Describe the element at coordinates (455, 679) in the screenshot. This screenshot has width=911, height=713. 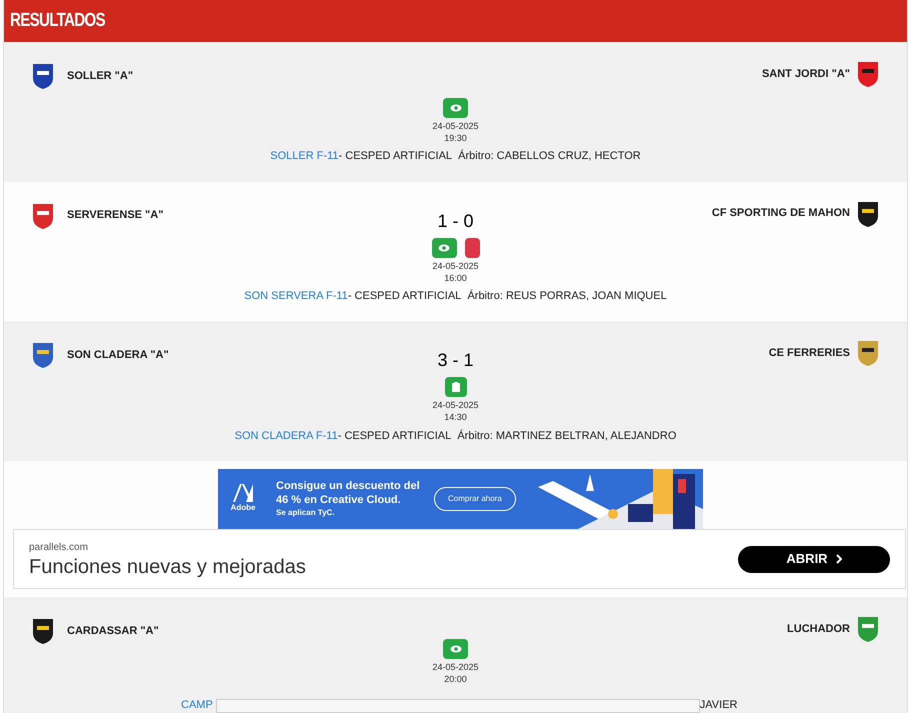
I see `match-time: 20:00` at that location.